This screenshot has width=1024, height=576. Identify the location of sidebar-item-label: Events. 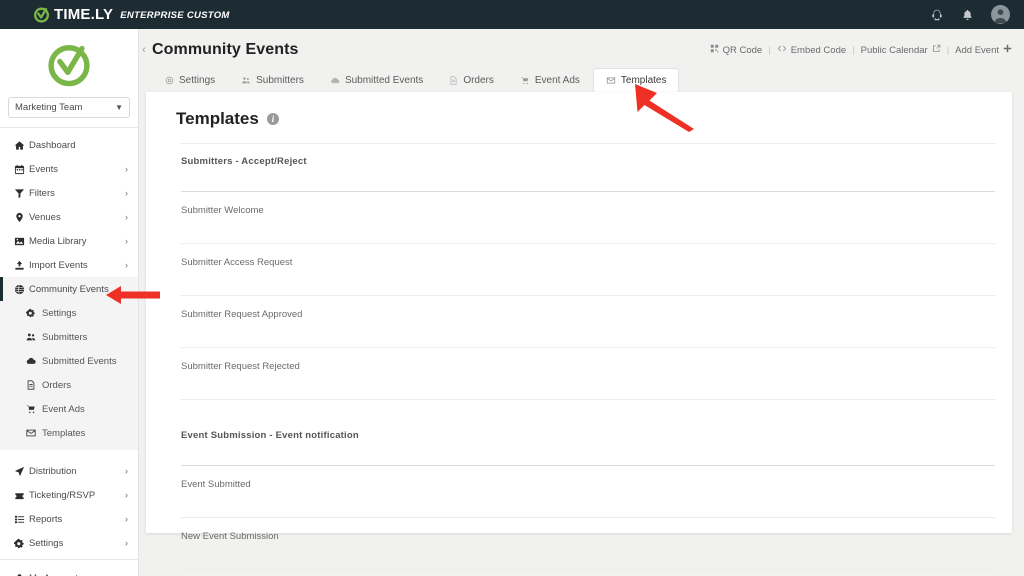
(44, 169).